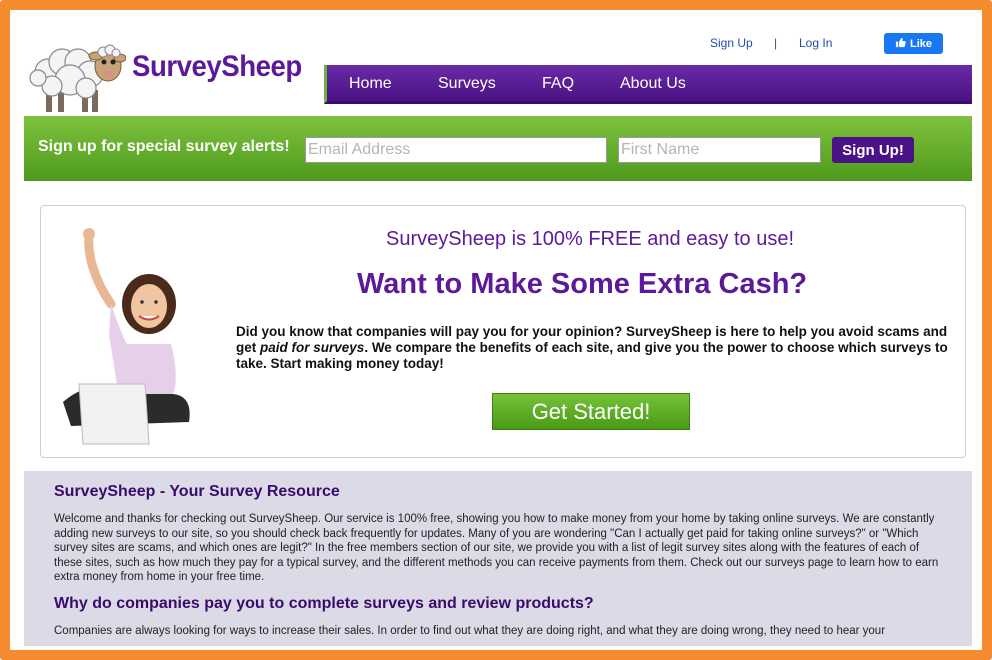  Describe the element at coordinates (582, 284) in the screenshot. I see `hero-title: Want to Make Some Extra Cash?` at that location.